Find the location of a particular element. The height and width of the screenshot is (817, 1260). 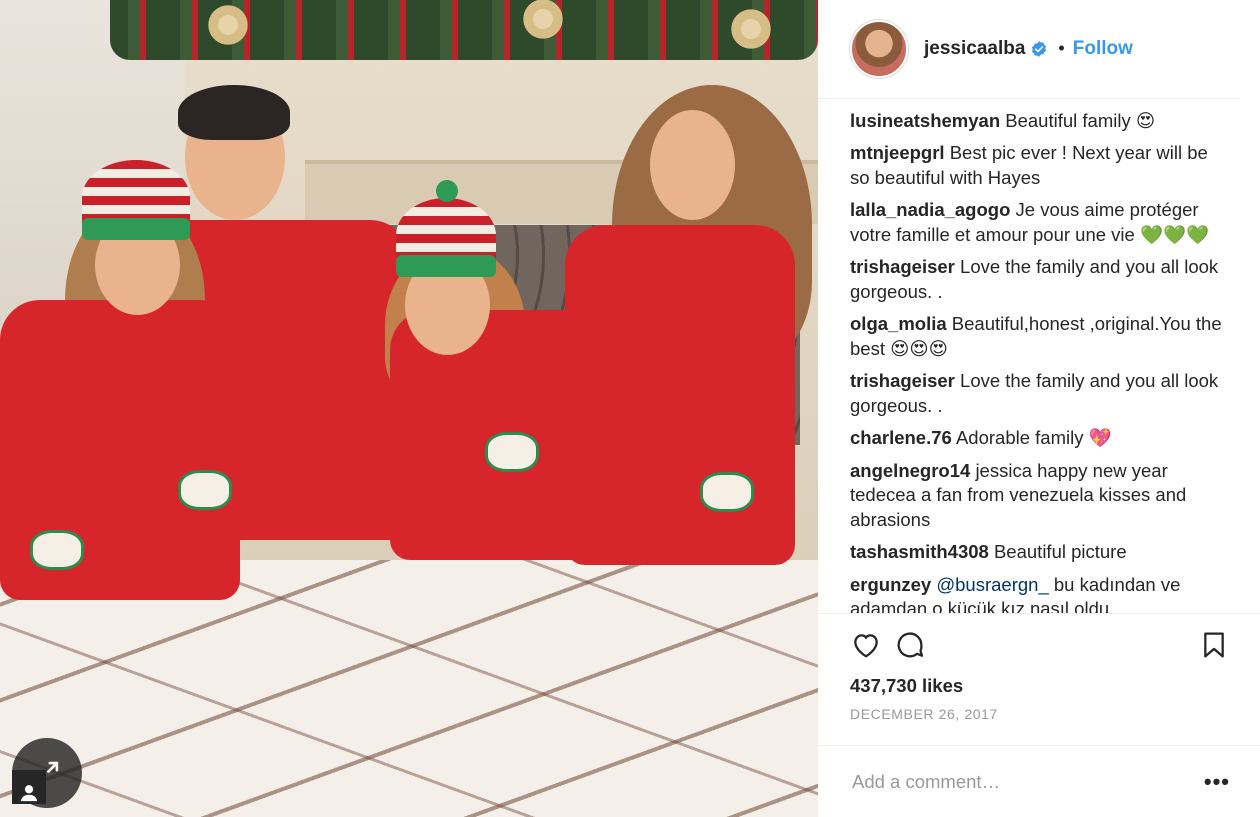

comment-icon is located at coordinates (910, 645).